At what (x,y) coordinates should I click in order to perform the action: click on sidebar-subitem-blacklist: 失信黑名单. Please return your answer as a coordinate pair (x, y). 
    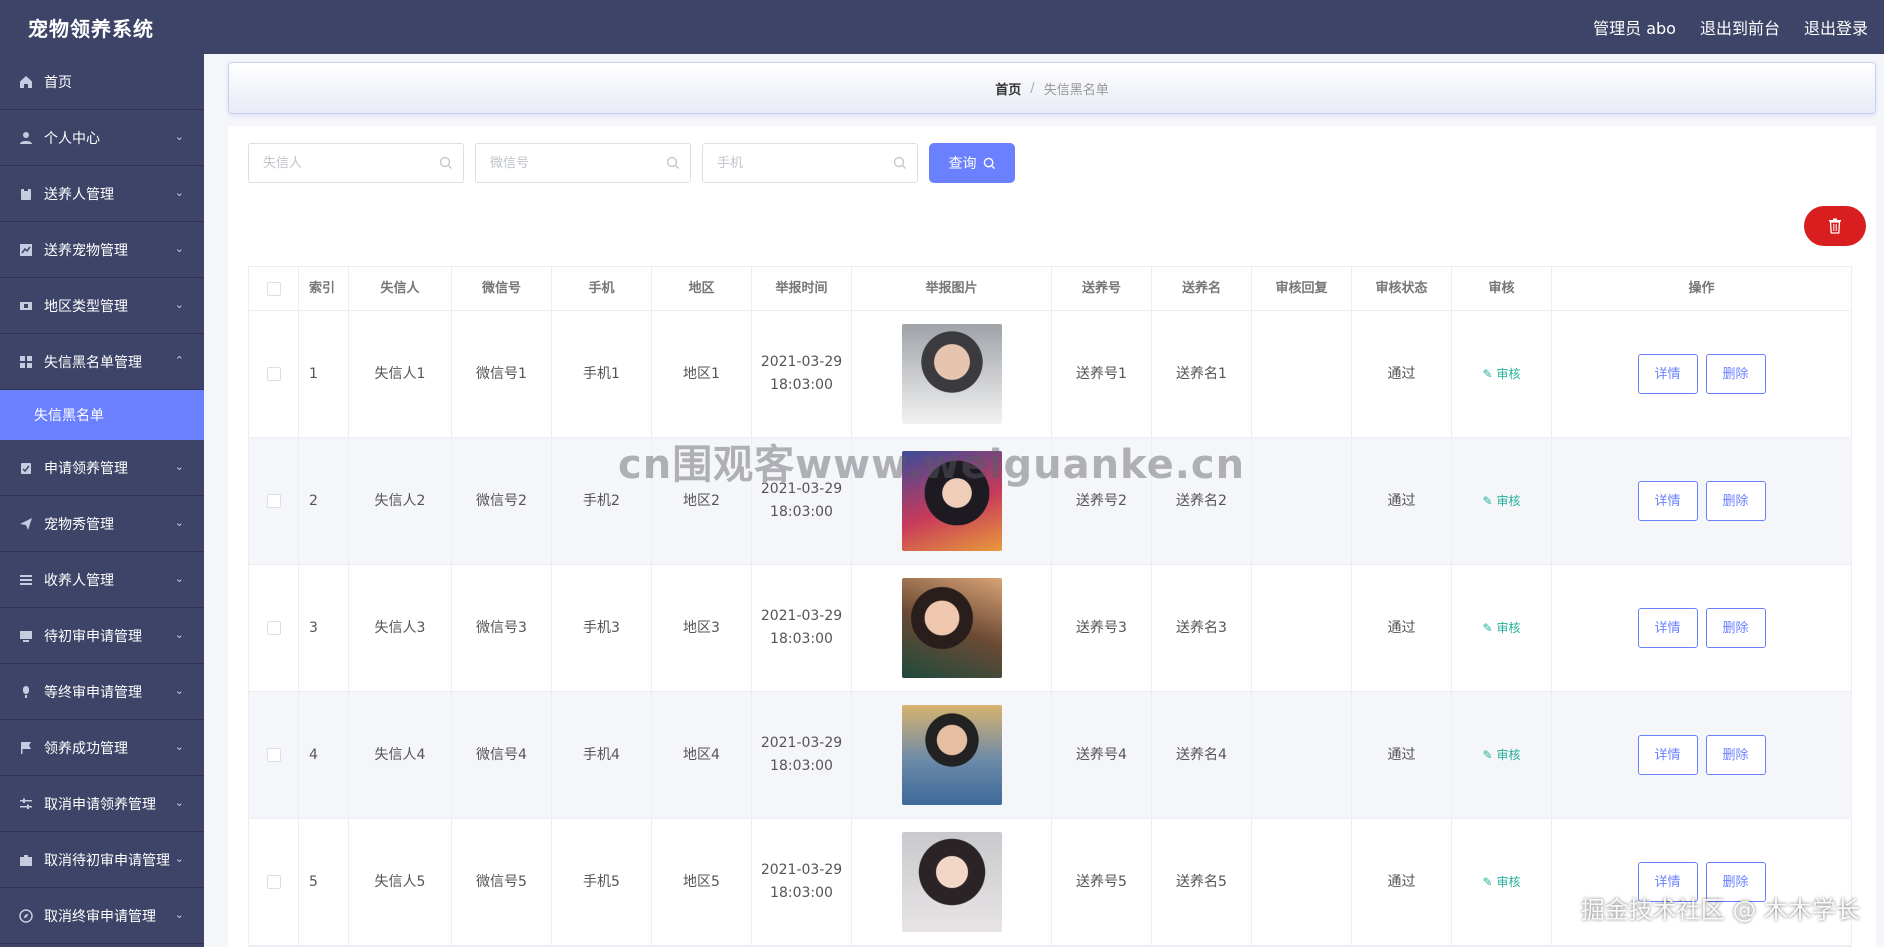
    Looking at the image, I should click on (102, 415).